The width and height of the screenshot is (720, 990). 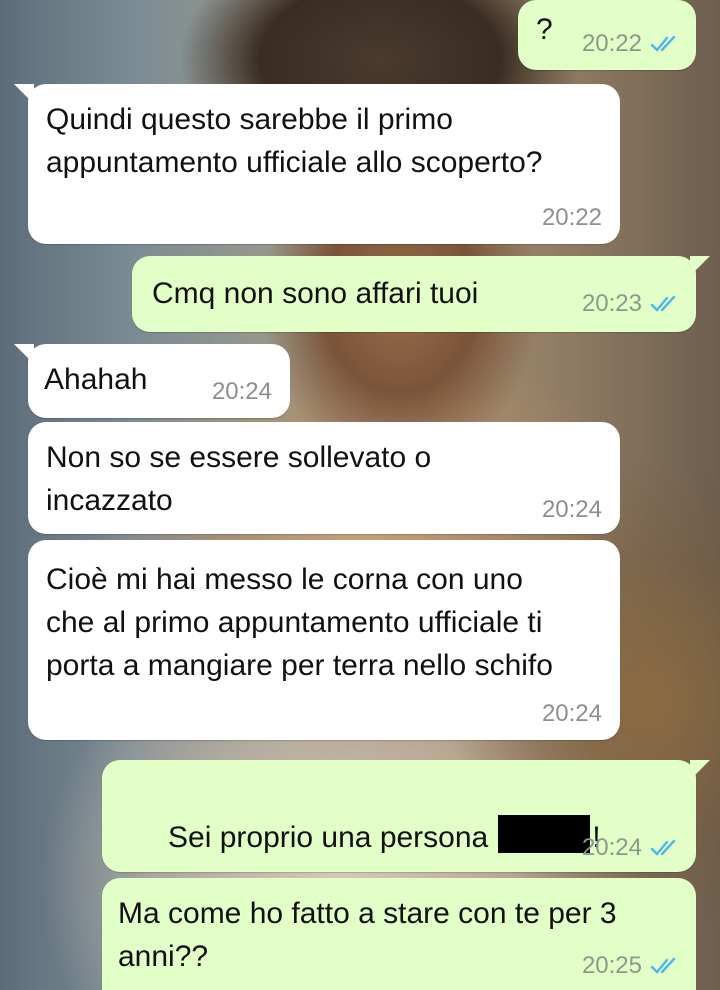 I want to click on message-time: 20:25, so click(x=611, y=965).